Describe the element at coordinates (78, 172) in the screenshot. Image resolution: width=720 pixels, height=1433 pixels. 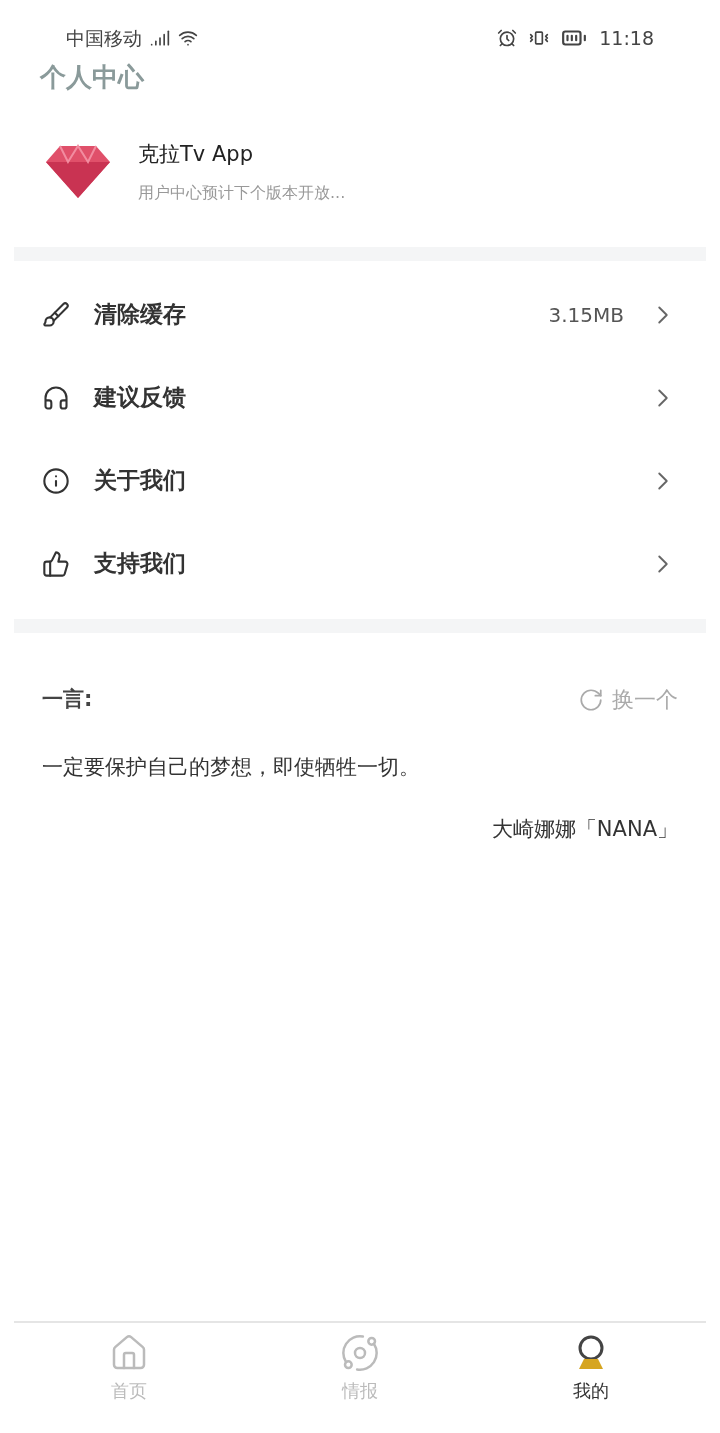
I see `gem-icon` at that location.